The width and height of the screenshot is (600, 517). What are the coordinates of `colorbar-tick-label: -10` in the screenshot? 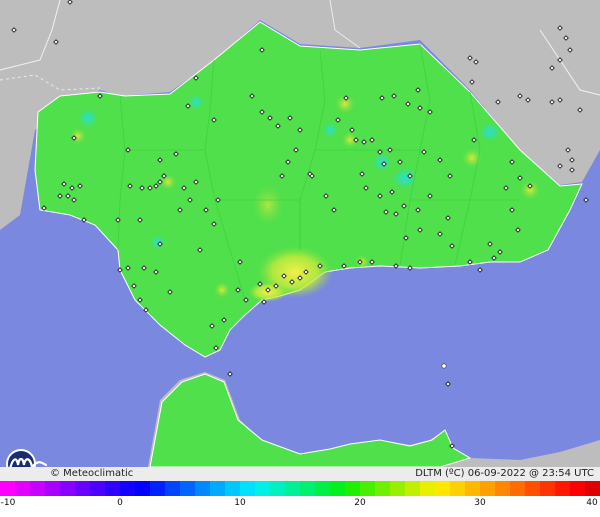 It's located at (8, 503).